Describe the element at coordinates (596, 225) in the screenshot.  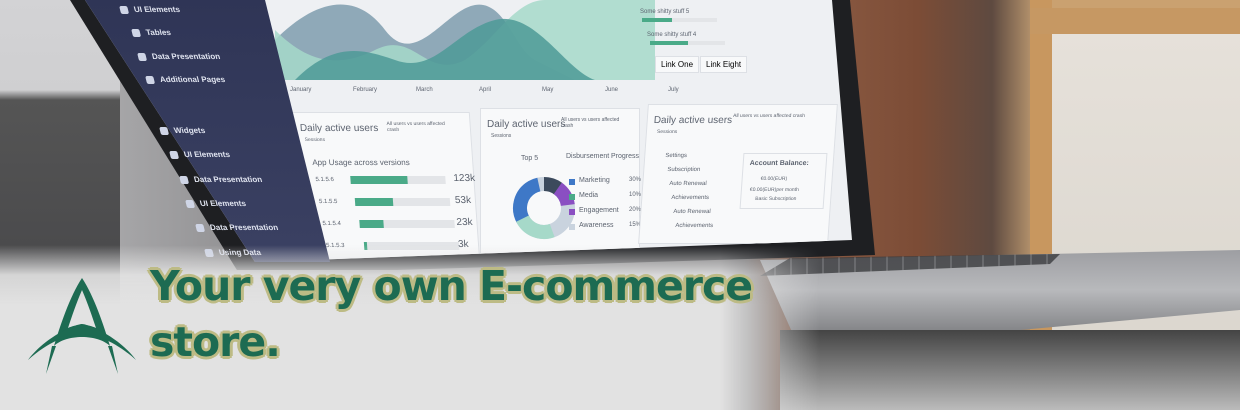
I see `legend-label: Awareness` at that location.